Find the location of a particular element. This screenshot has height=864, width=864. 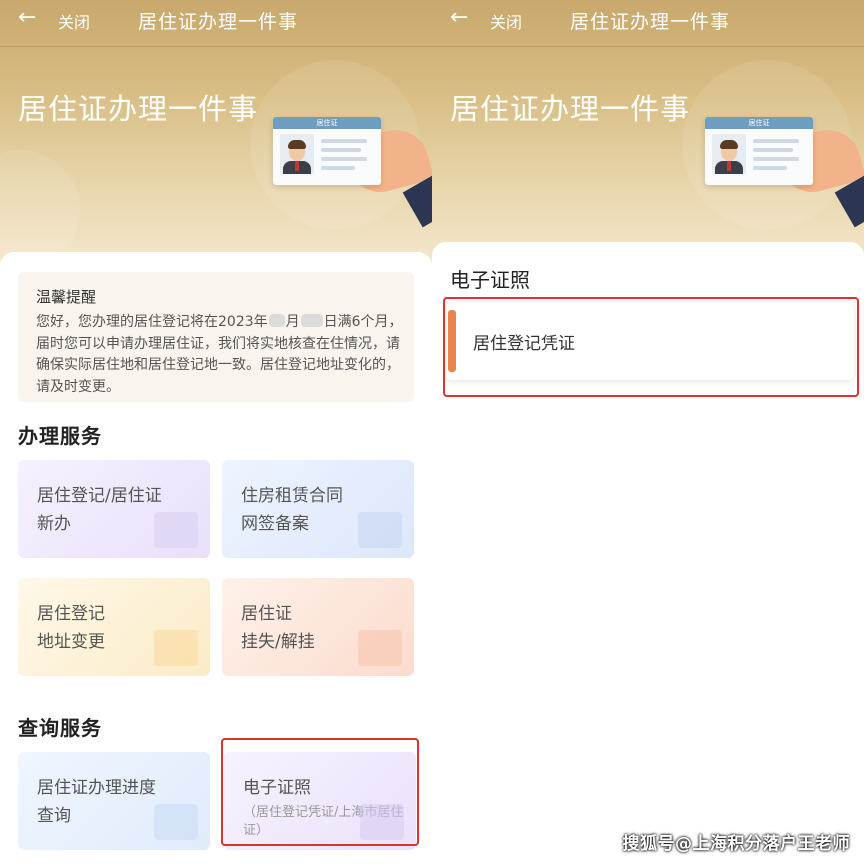

watermark: 搜狐号@上海积分落户王老师 is located at coordinates (736, 844).